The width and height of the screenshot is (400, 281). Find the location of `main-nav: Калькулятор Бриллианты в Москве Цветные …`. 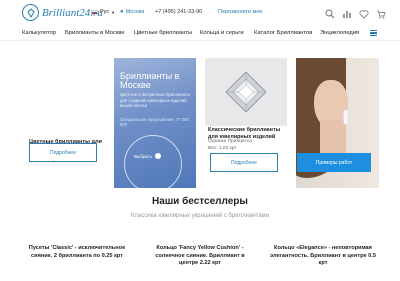

main-nav: Калькулятор Бриллианты в Москве Цветные … is located at coordinates (200, 34).